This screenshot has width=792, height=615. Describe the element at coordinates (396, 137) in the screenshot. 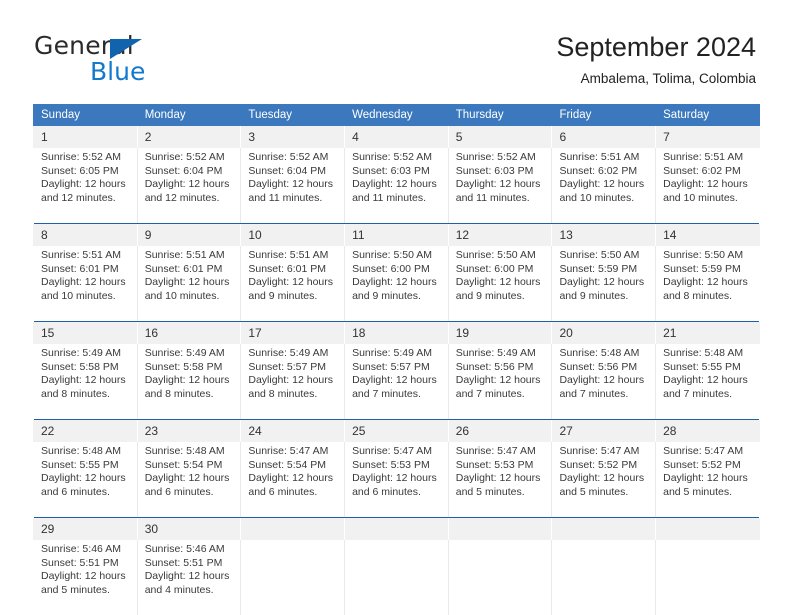

I see `day-number-cell: 4` at that location.